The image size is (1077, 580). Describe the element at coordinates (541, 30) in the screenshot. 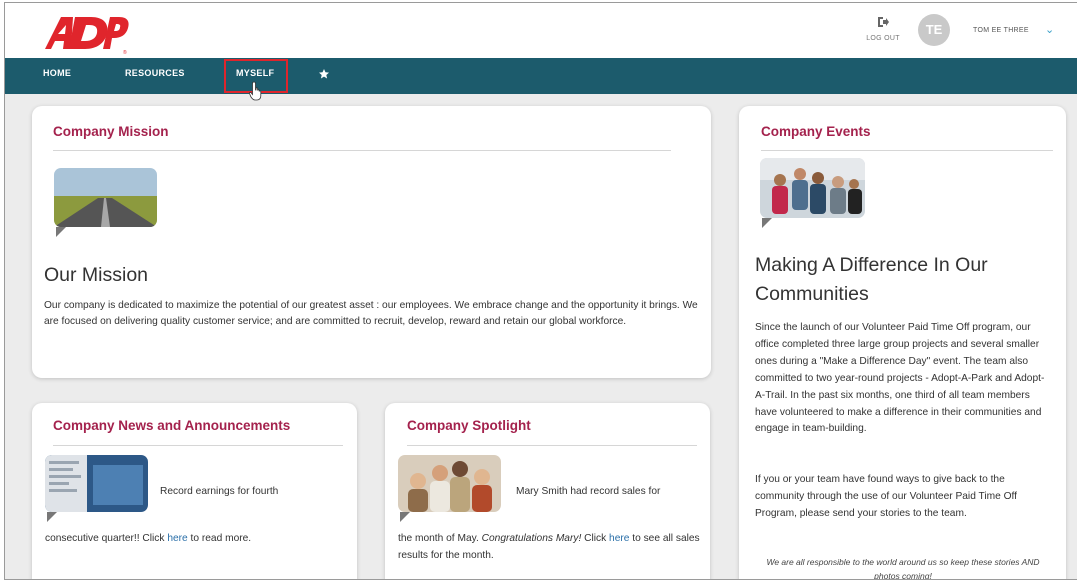

I see `top-header: ® LOG OUT TE TOM EE THREE ⌄` at that location.